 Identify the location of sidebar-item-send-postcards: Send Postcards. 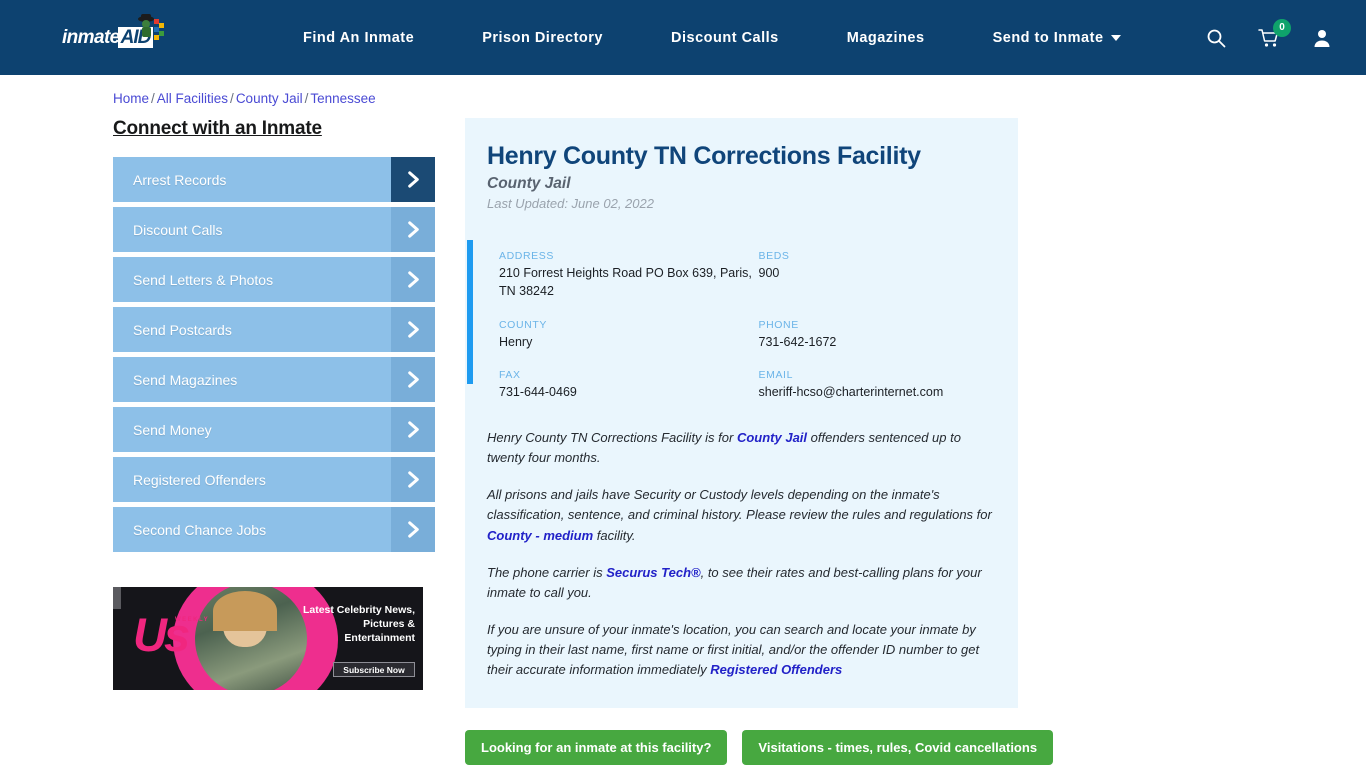
(274, 329).